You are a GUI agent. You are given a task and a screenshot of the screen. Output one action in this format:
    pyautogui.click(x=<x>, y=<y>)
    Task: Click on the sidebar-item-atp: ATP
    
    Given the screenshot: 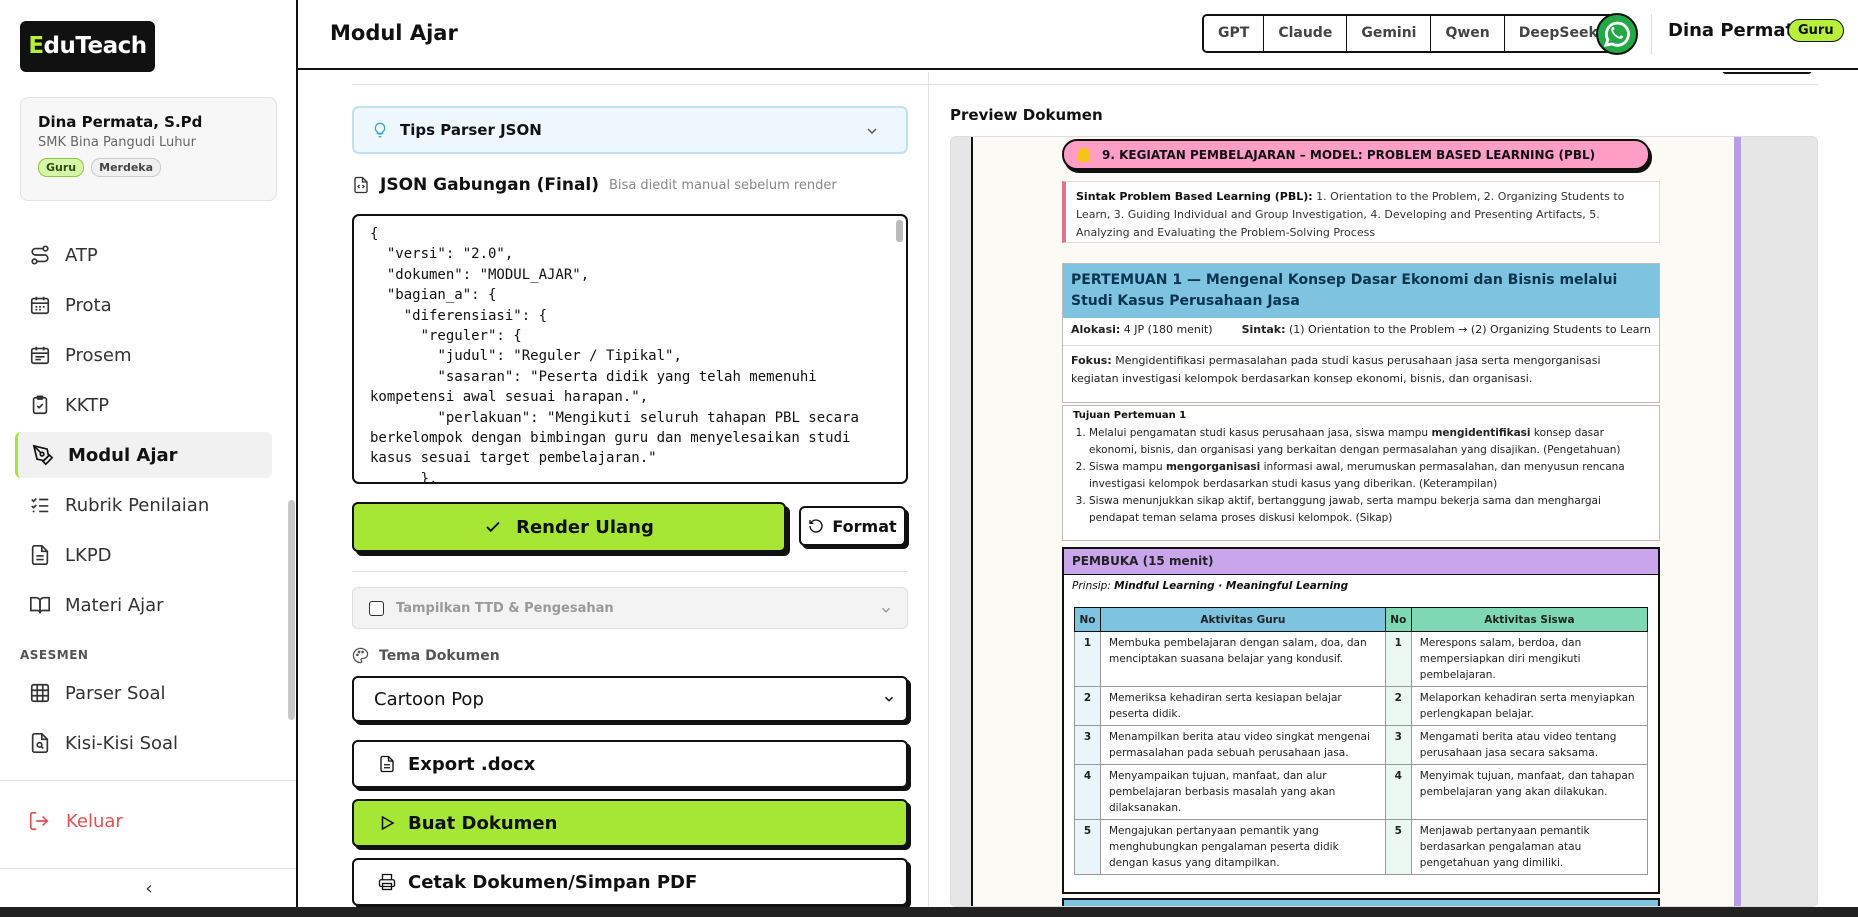 What is the action you would take?
    pyautogui.click(x=143, y=255)
    